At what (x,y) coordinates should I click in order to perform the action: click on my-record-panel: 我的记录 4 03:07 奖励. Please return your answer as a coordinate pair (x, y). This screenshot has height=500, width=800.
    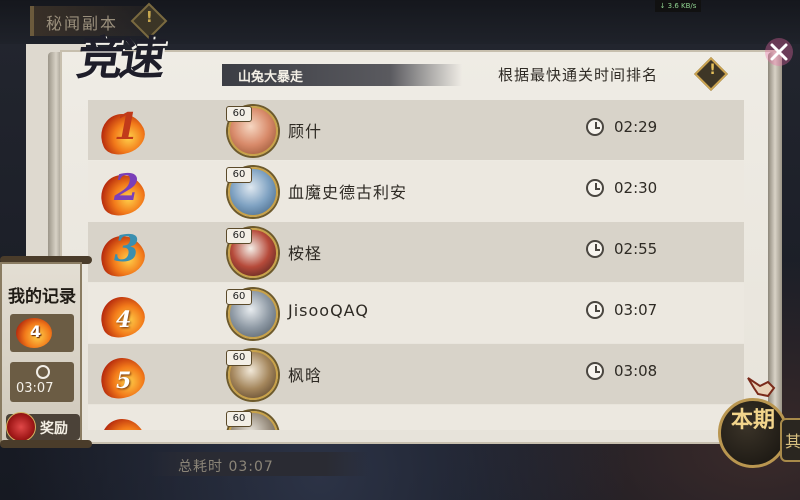
    Looking at the image, I should click on (41, 353).